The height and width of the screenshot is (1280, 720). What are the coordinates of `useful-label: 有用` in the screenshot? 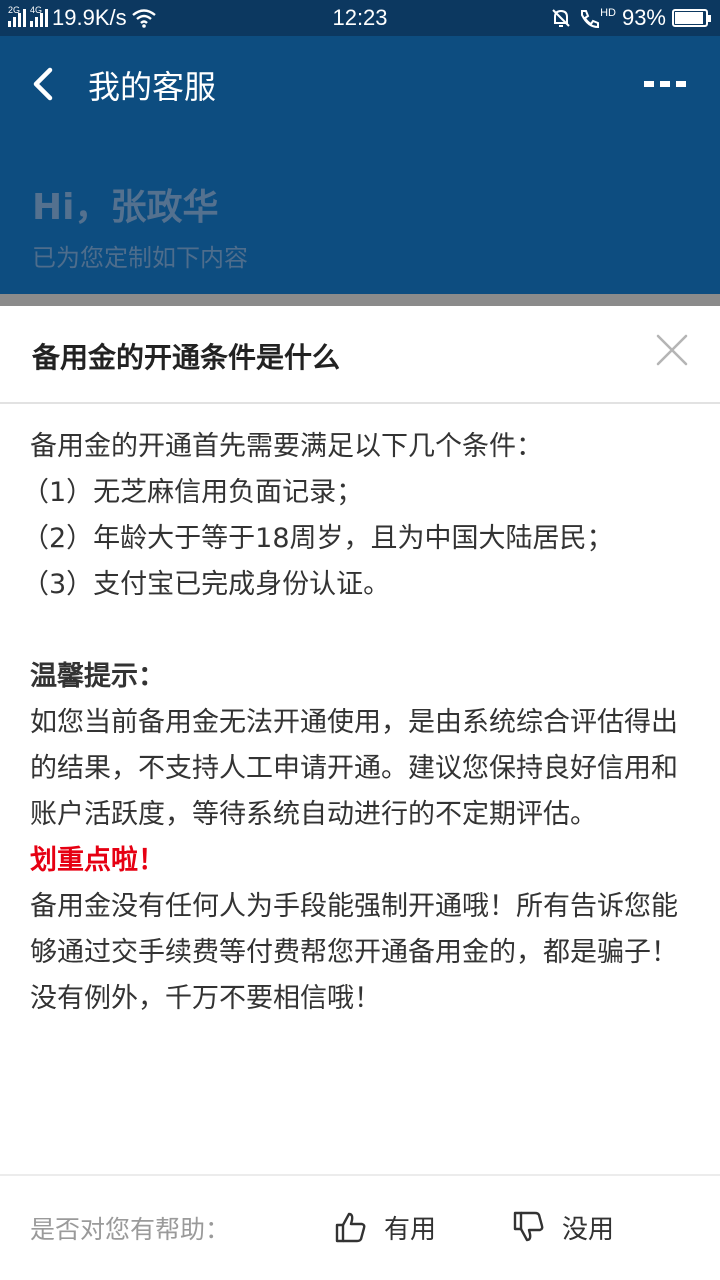 It's located at (410, 1229).